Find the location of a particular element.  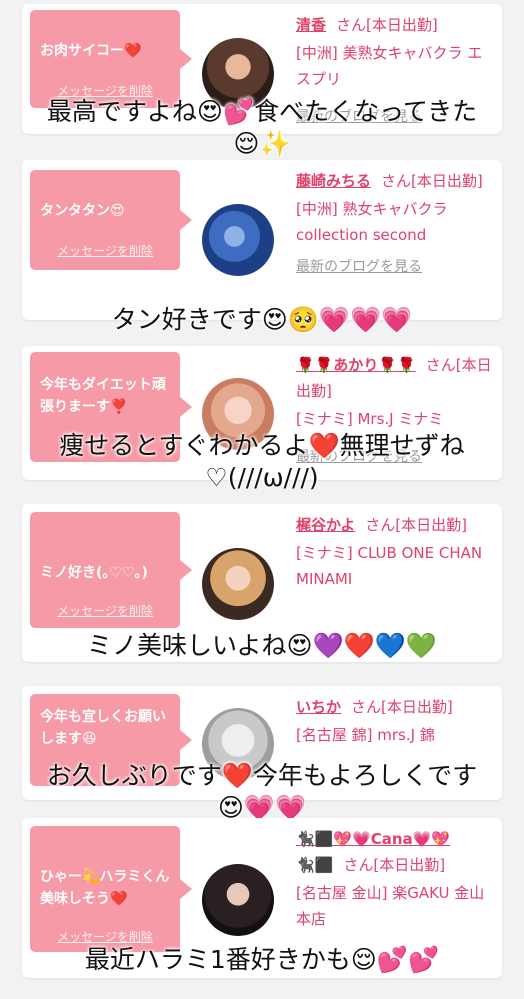

cast-info: 梶谷かよ さん[本日出勤] [ミナミ] CLUB ONE CHAN MINAMI is located at coordinates (396, 552).